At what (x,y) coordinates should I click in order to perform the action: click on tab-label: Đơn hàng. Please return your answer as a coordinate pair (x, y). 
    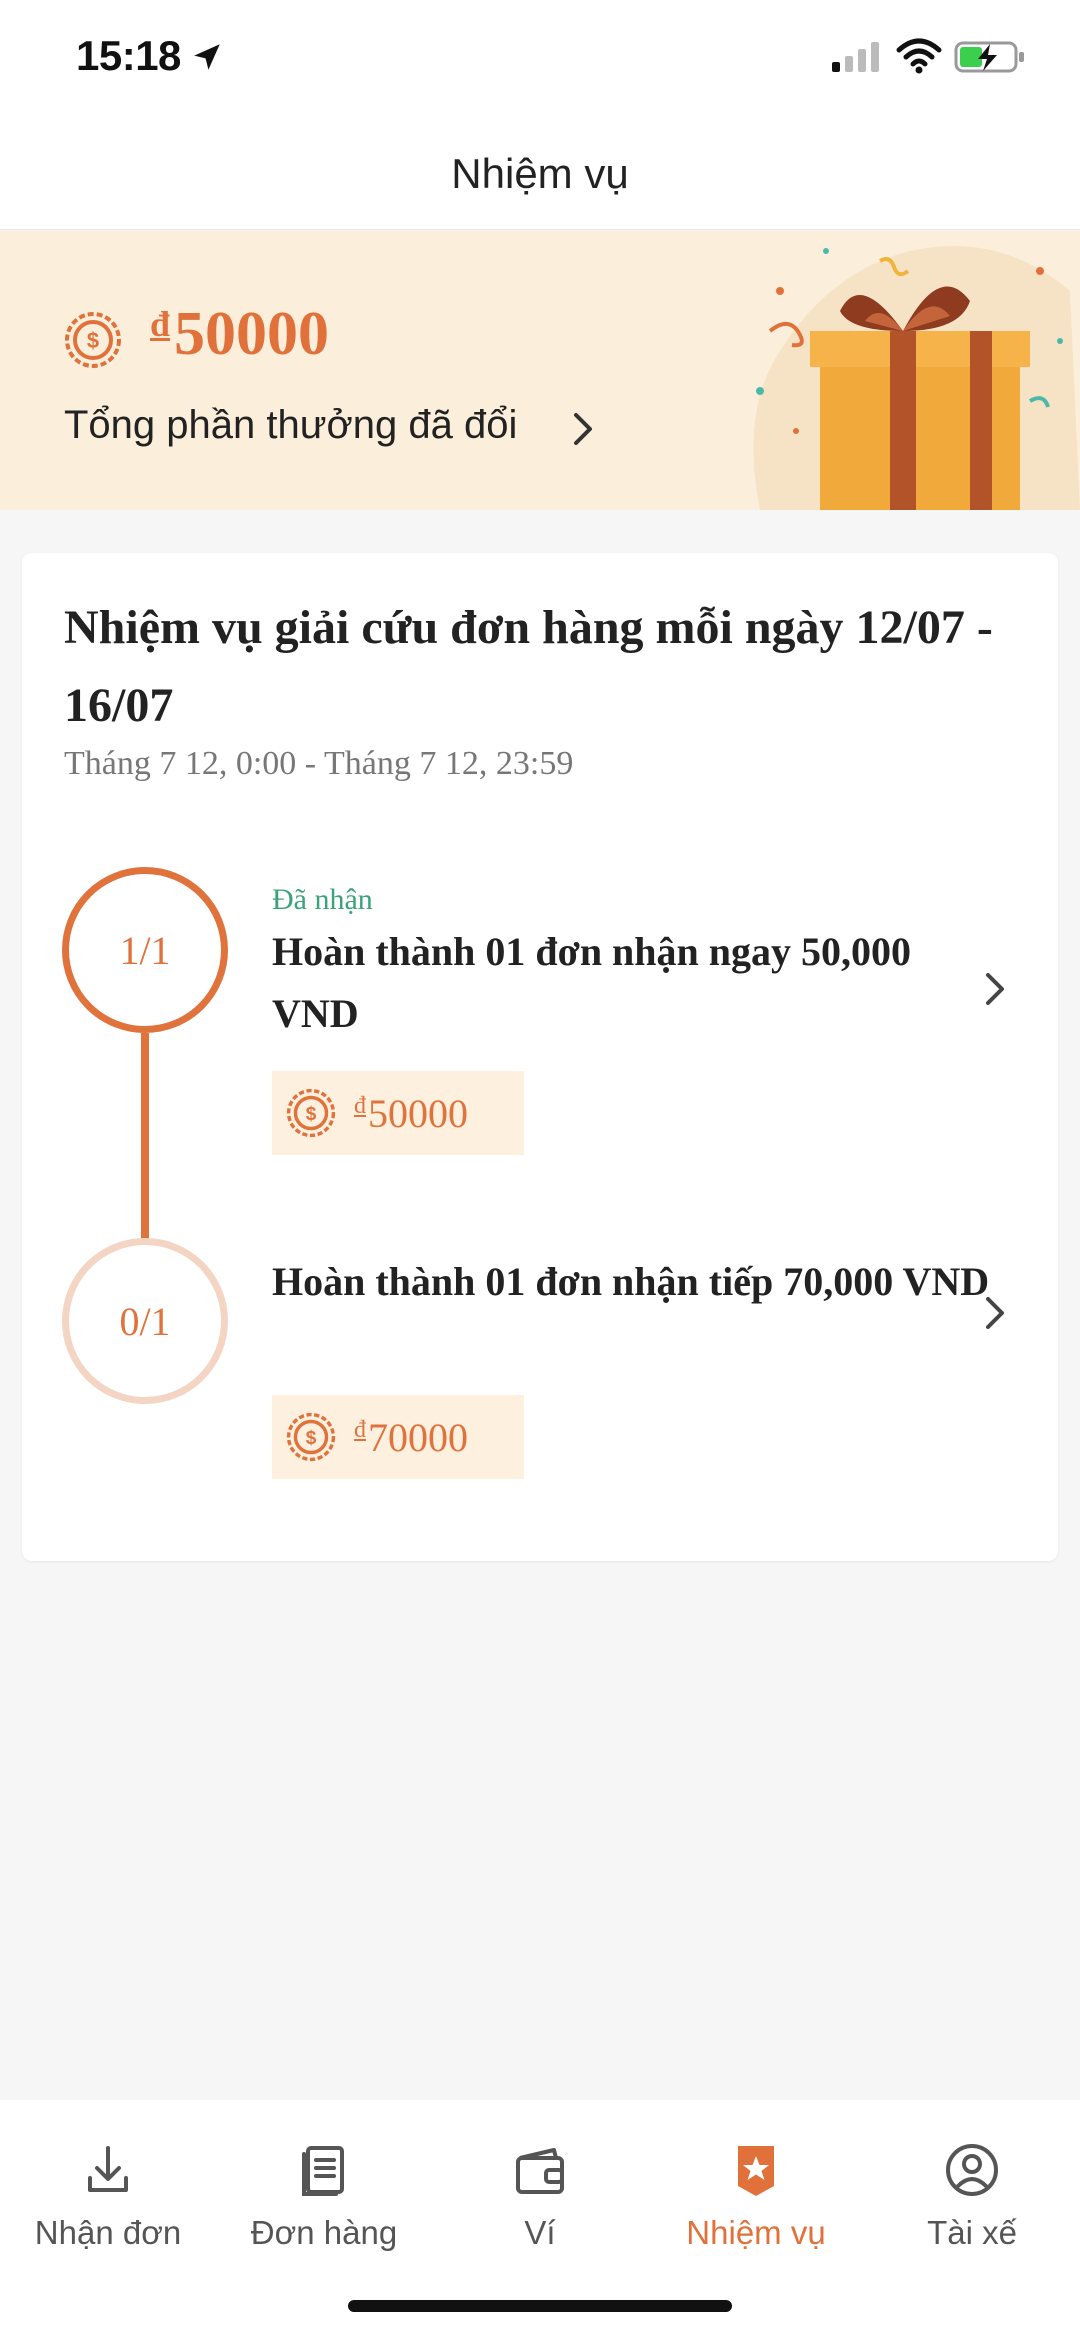
    Looking at the image, I should click on (324, 2232).